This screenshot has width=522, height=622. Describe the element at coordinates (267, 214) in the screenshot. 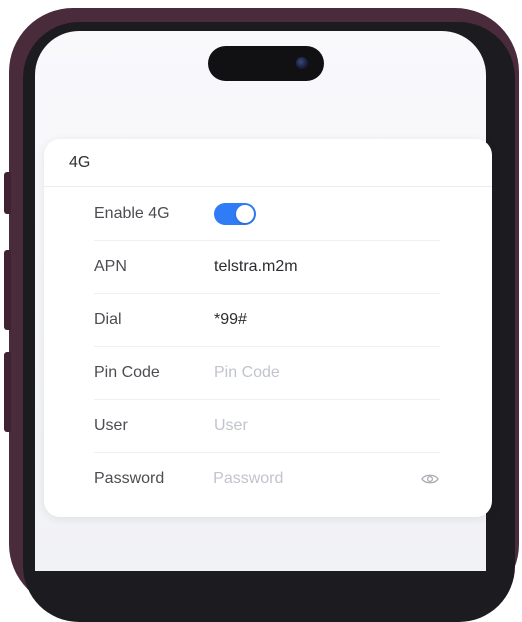

I see `enable-4g-row: Enable 4G` at that location.